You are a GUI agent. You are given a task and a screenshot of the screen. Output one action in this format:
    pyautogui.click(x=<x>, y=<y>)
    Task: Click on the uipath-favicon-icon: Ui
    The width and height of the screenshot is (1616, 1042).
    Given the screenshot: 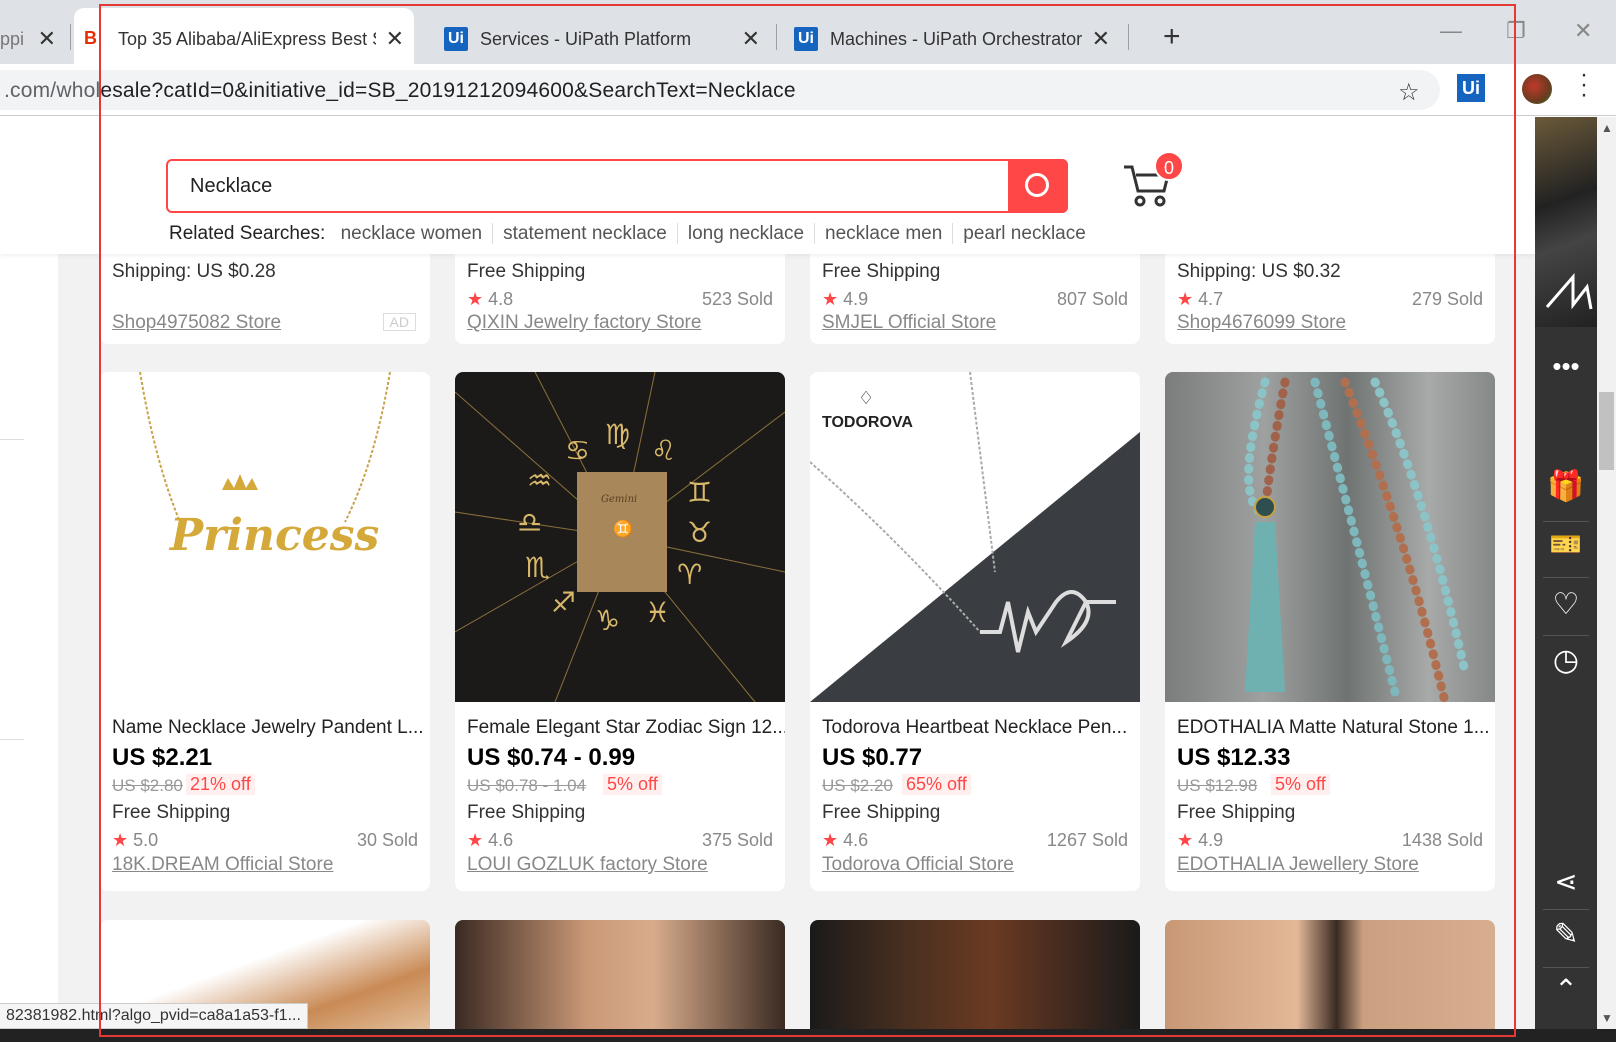 What is the action you would take?
    pyautogui.click(x=806, y=39)
    